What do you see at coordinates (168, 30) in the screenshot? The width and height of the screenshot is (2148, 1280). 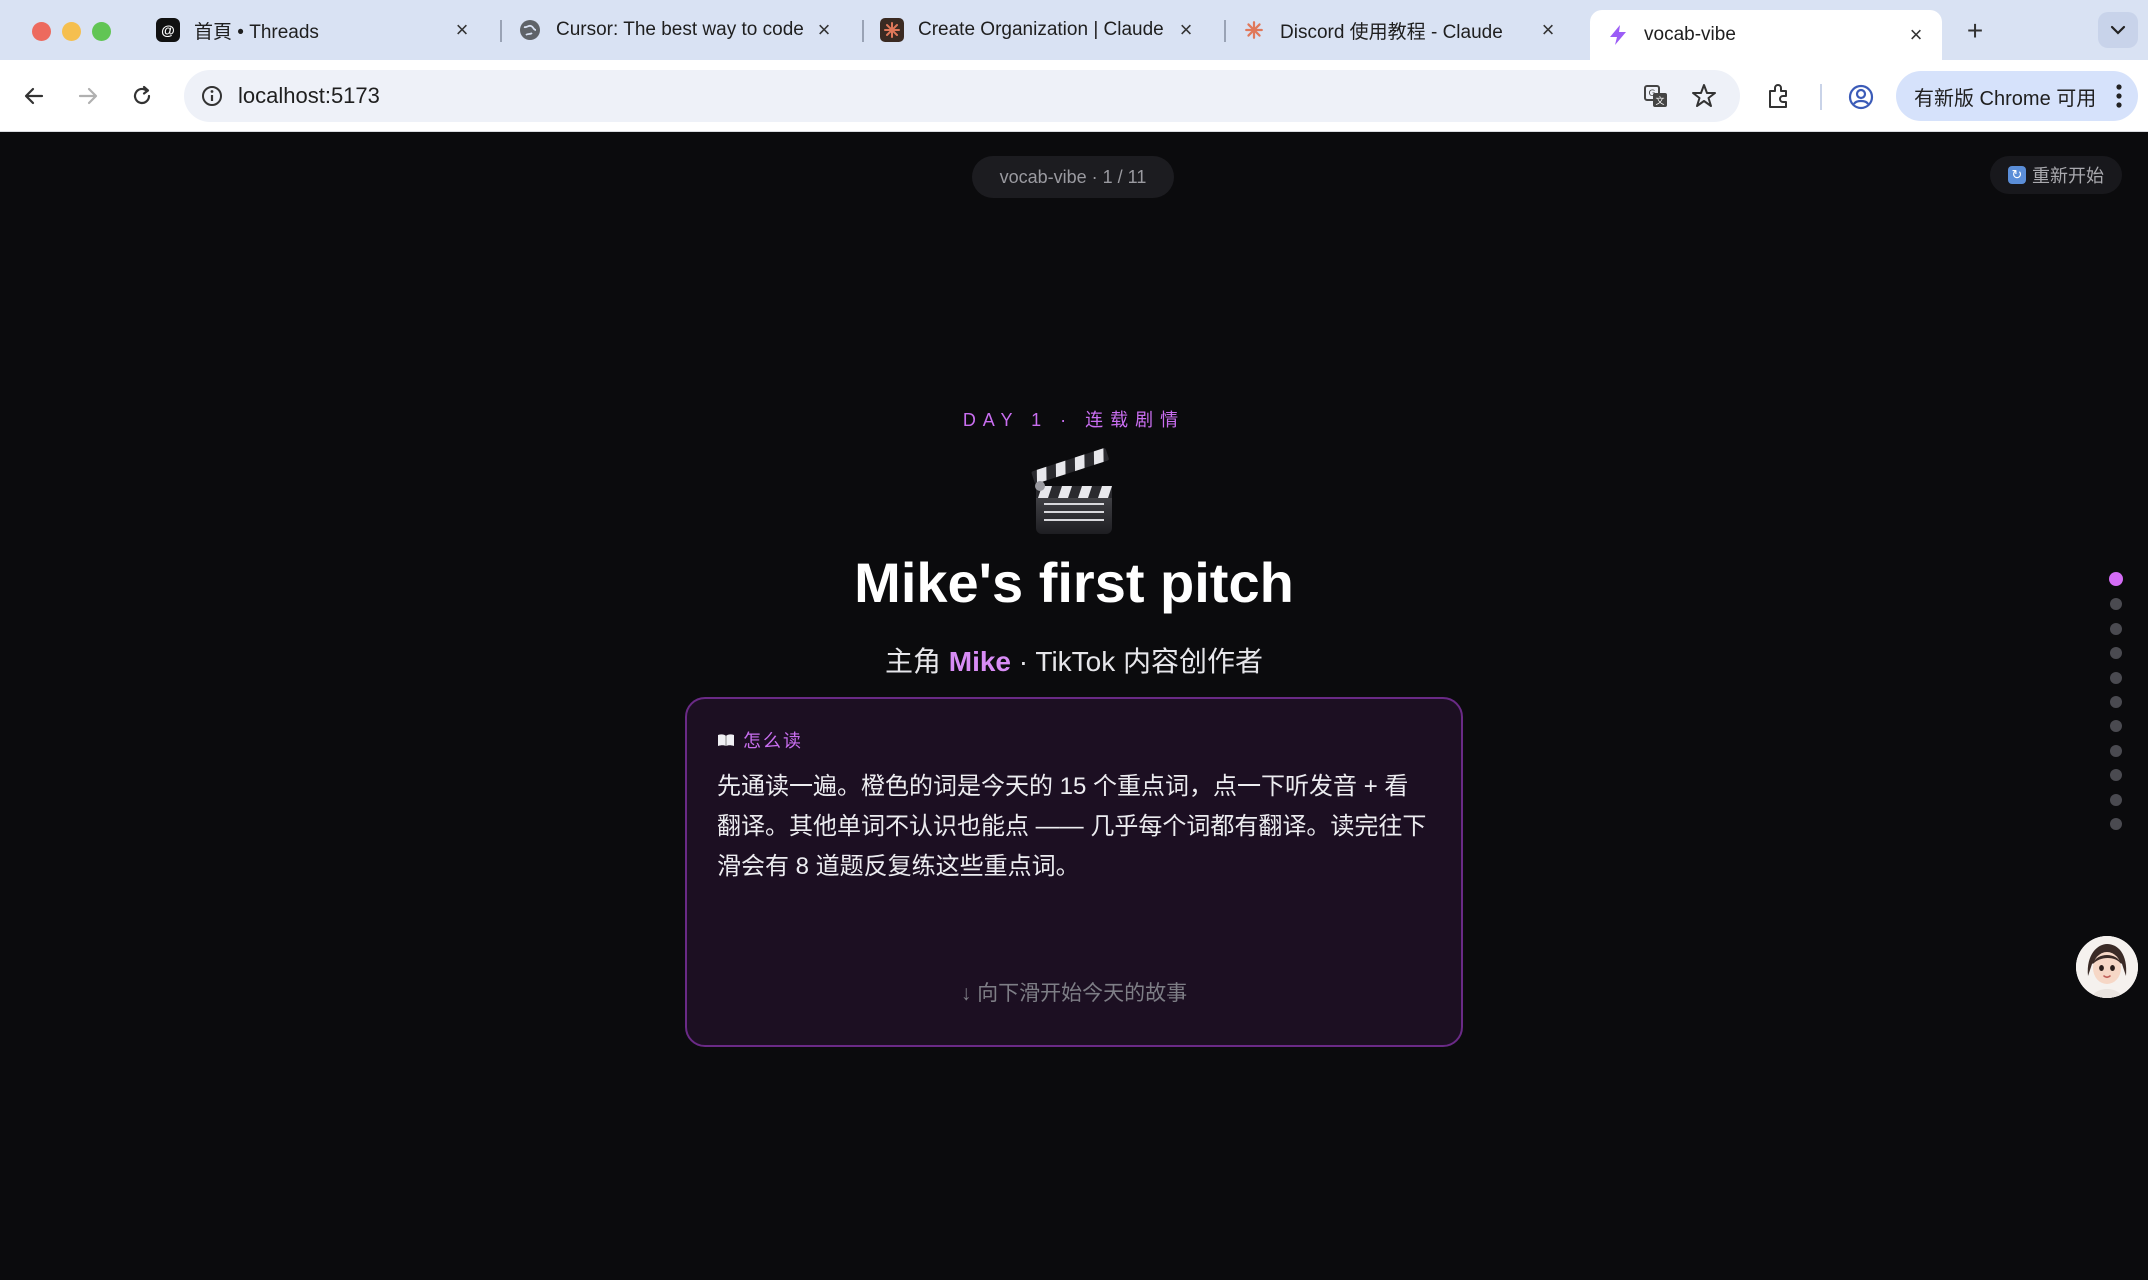 I see `threads-icon: @` at bounding box center [168, 30].